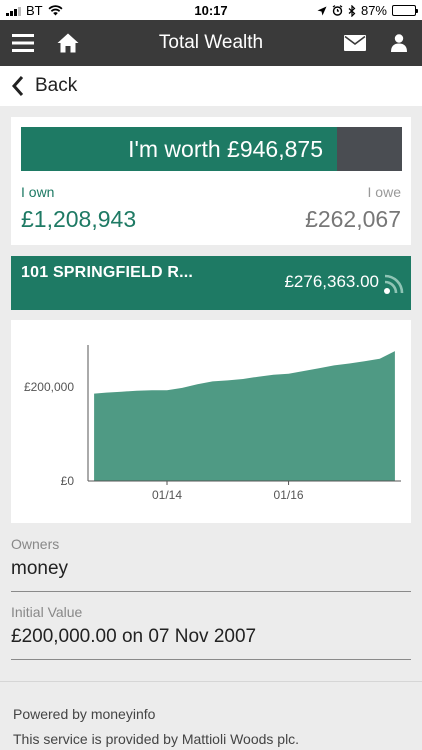  What do you see at coordinates (68, 481) in the screenshot?
I see `y-tick-label: £0` at bounding box center [68, 481].